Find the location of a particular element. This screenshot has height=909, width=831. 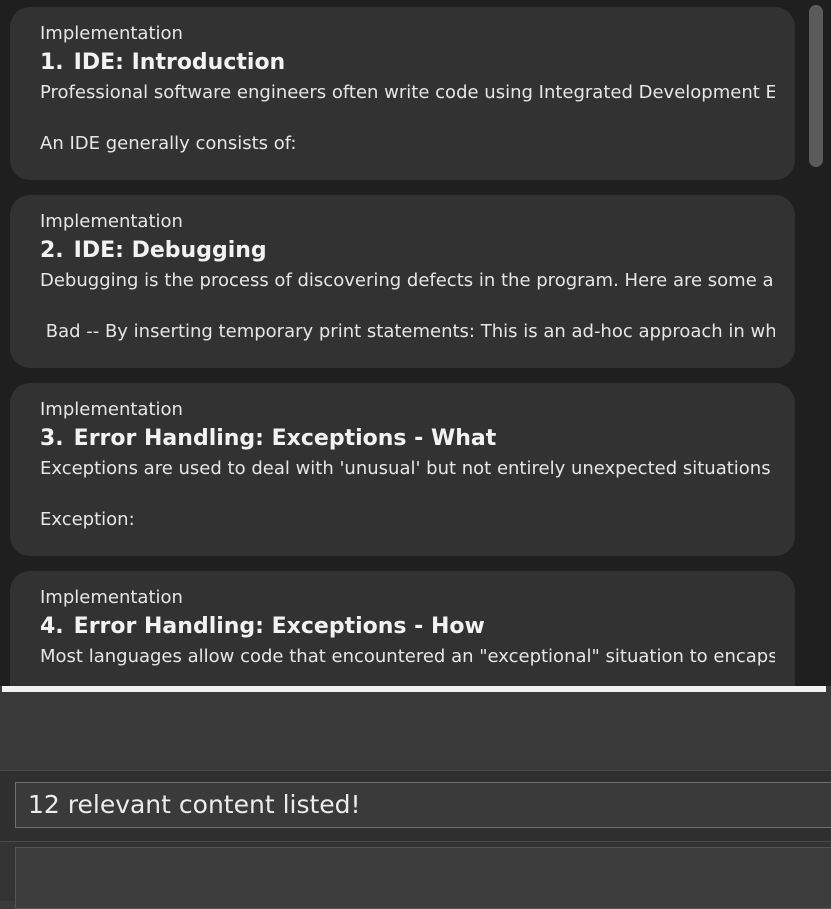

card-title-text: IDE: Introduction is located at coordinates (179, 62).